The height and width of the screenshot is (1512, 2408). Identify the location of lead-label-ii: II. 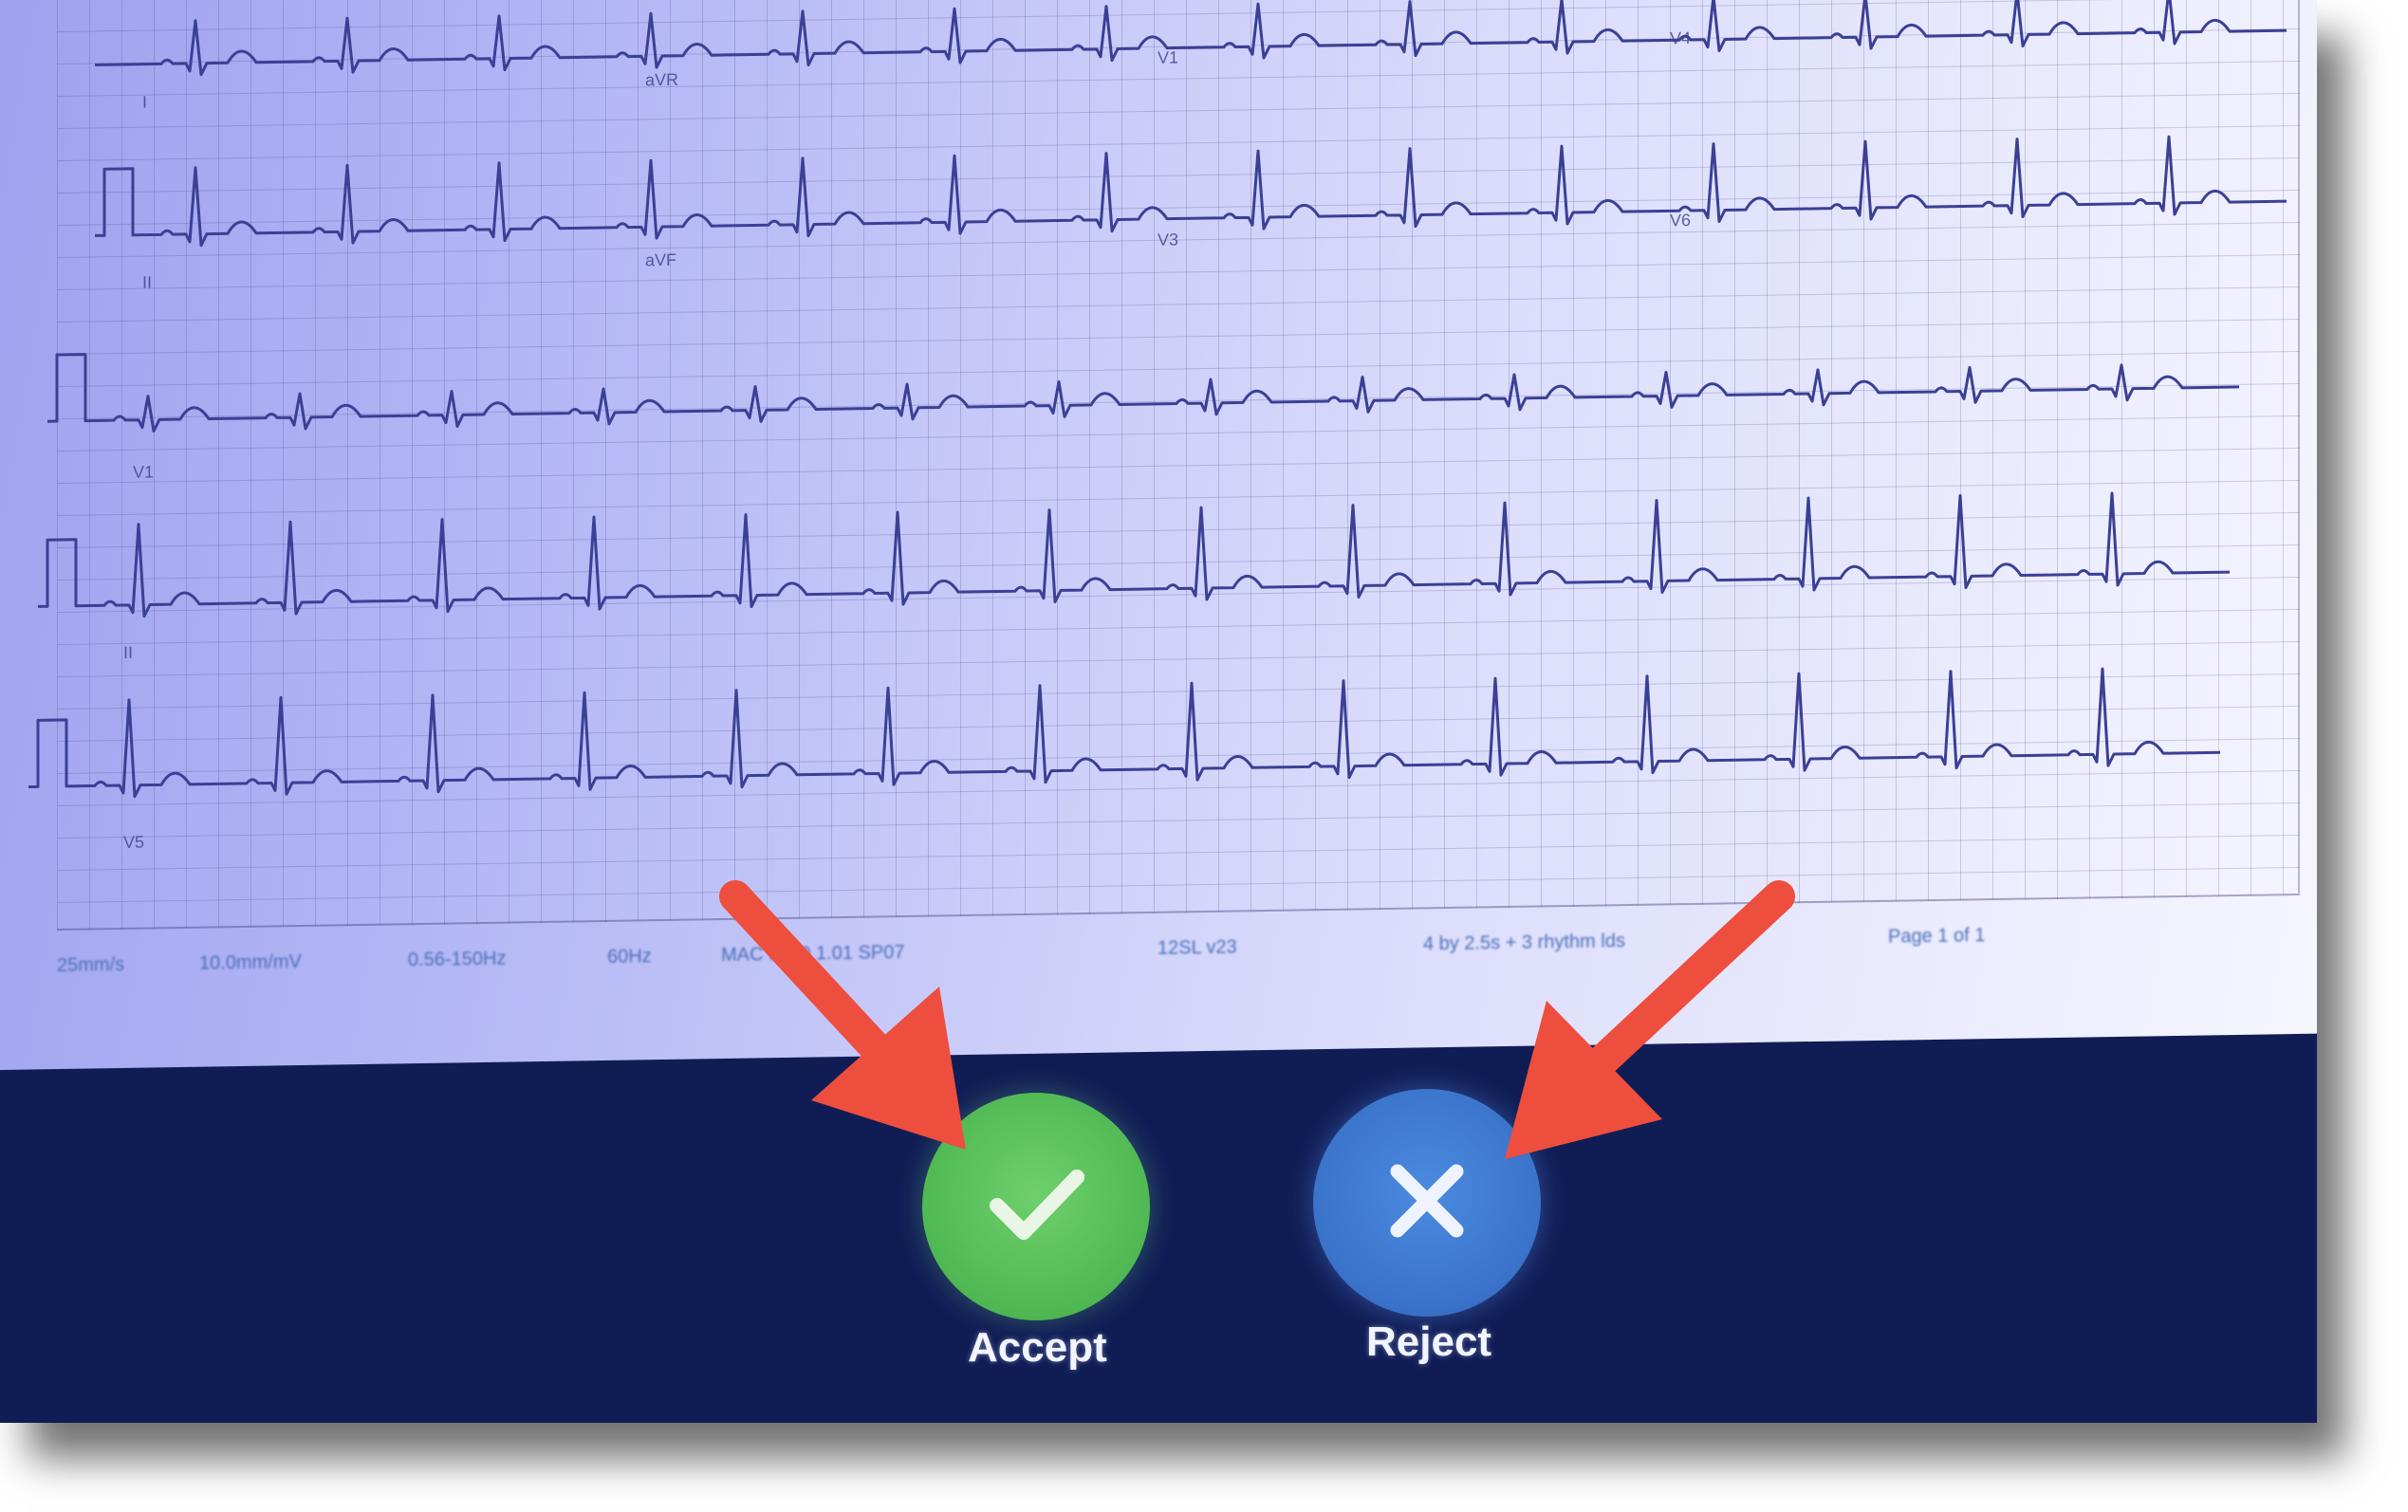
(147, 282).